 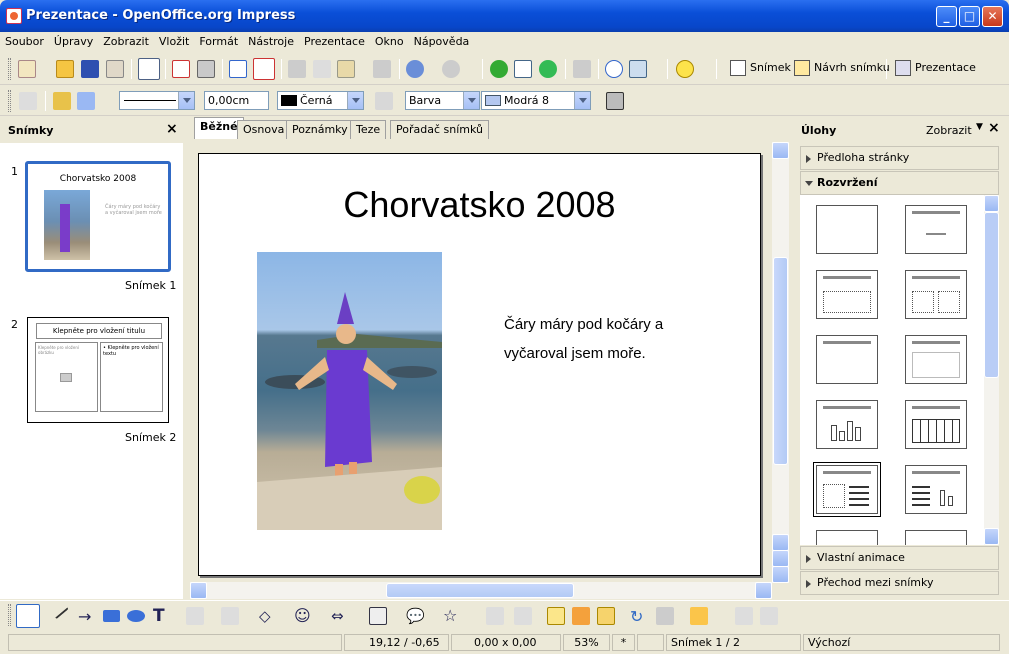 What do you see at coordinates (230, 616) in the screenshot?
I see `connector-tool-icon` at bounding box center [230, 616].